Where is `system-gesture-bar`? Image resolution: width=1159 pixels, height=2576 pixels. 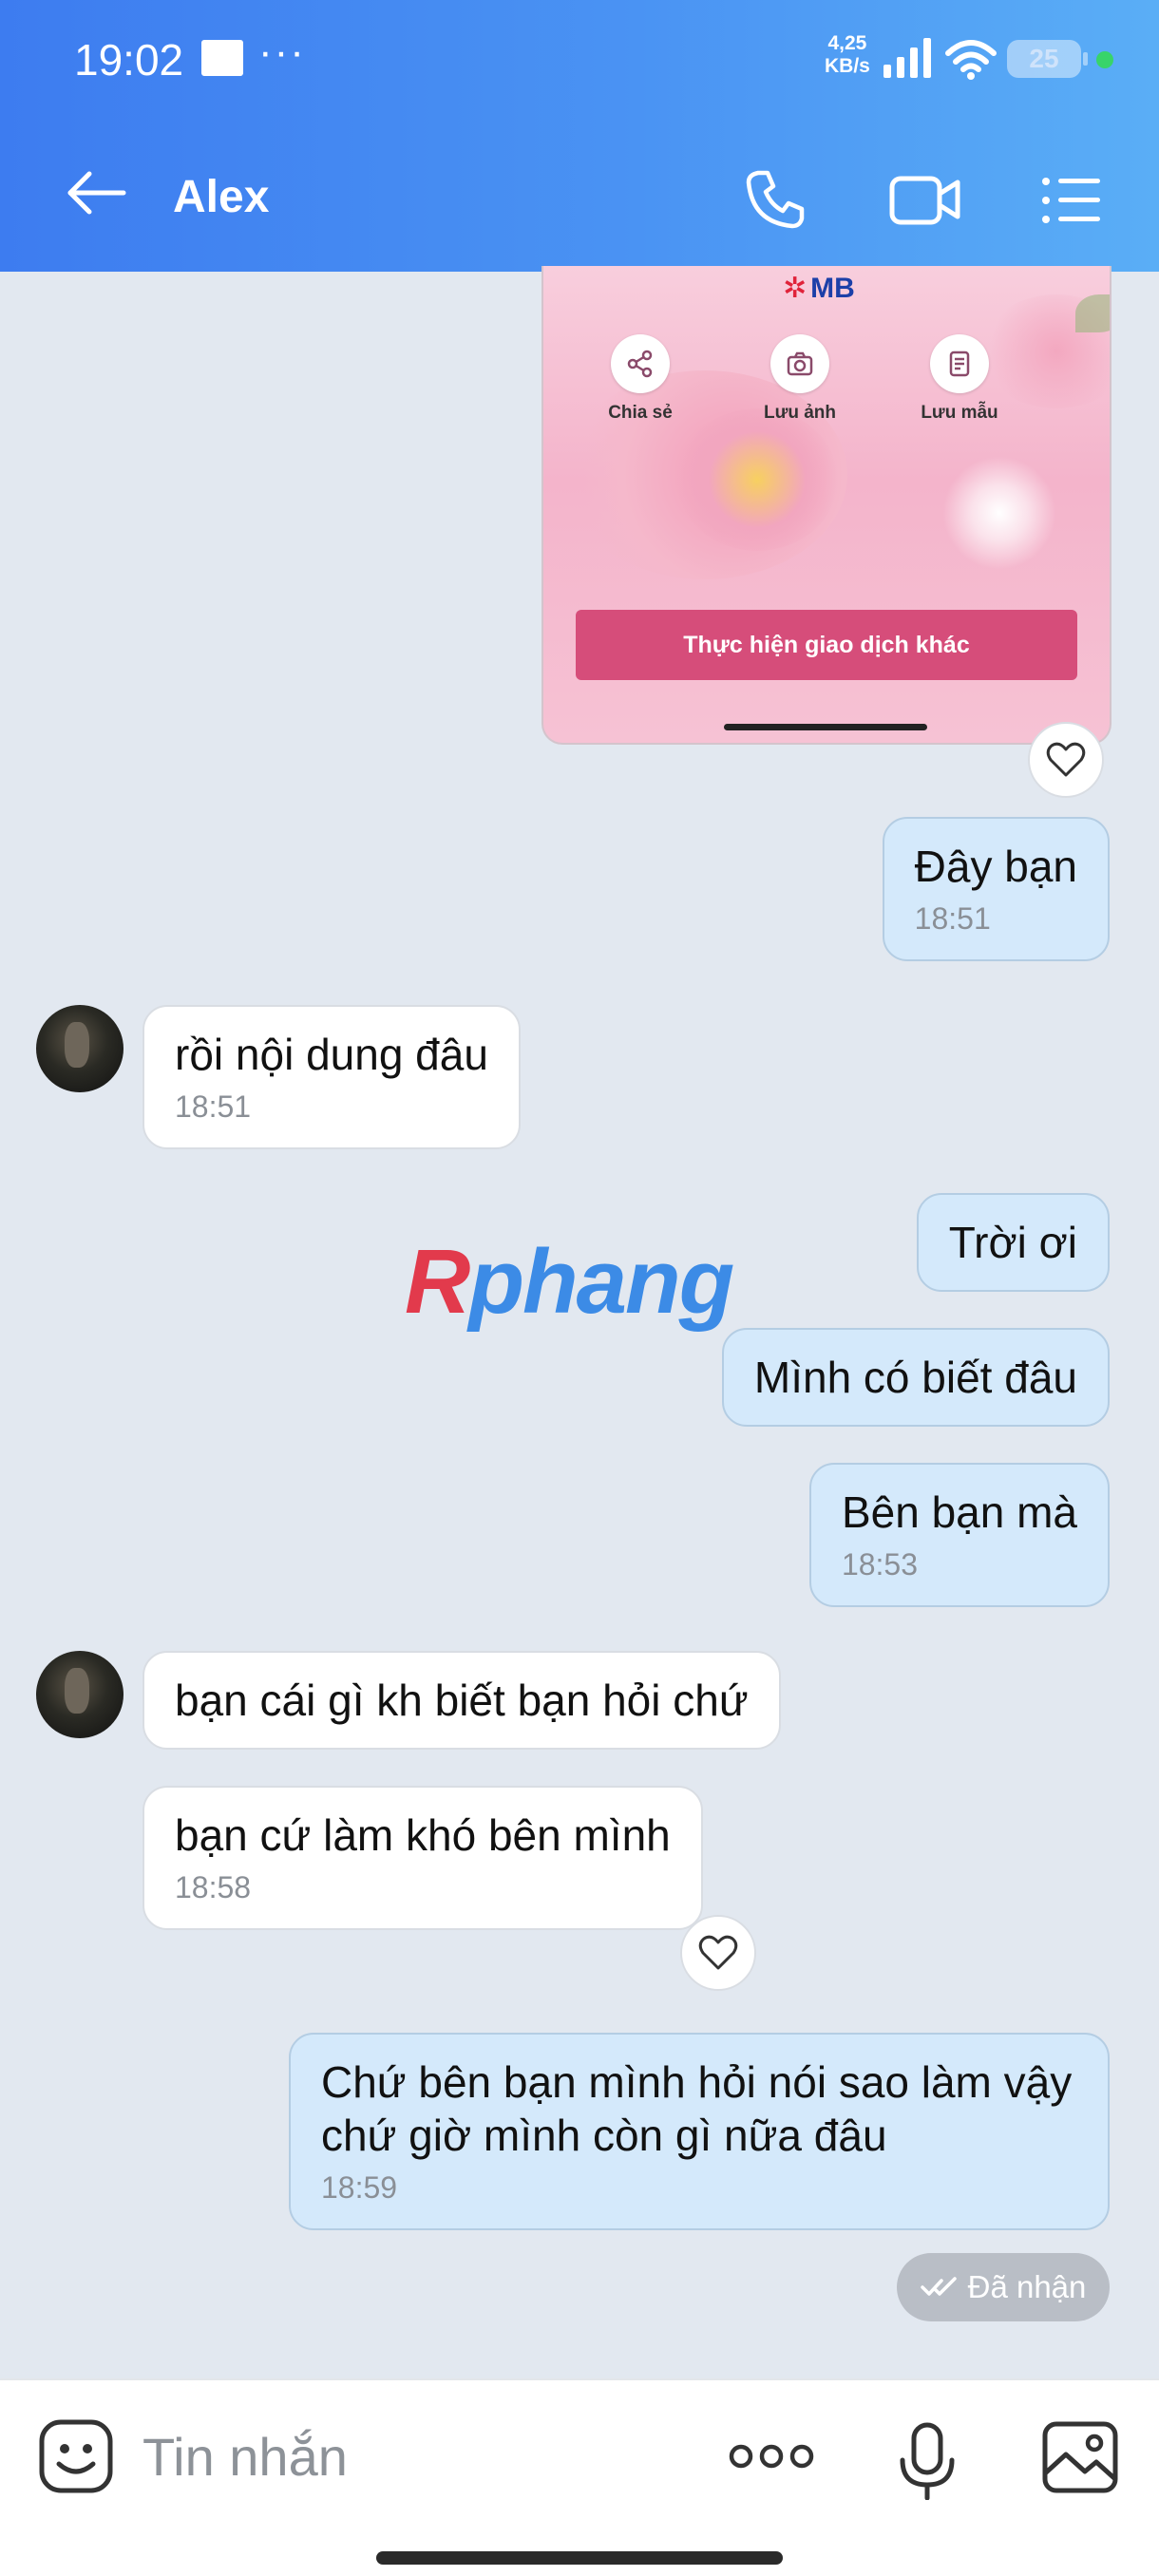
system-gesture-bar is located at coordinates (579, 2558).